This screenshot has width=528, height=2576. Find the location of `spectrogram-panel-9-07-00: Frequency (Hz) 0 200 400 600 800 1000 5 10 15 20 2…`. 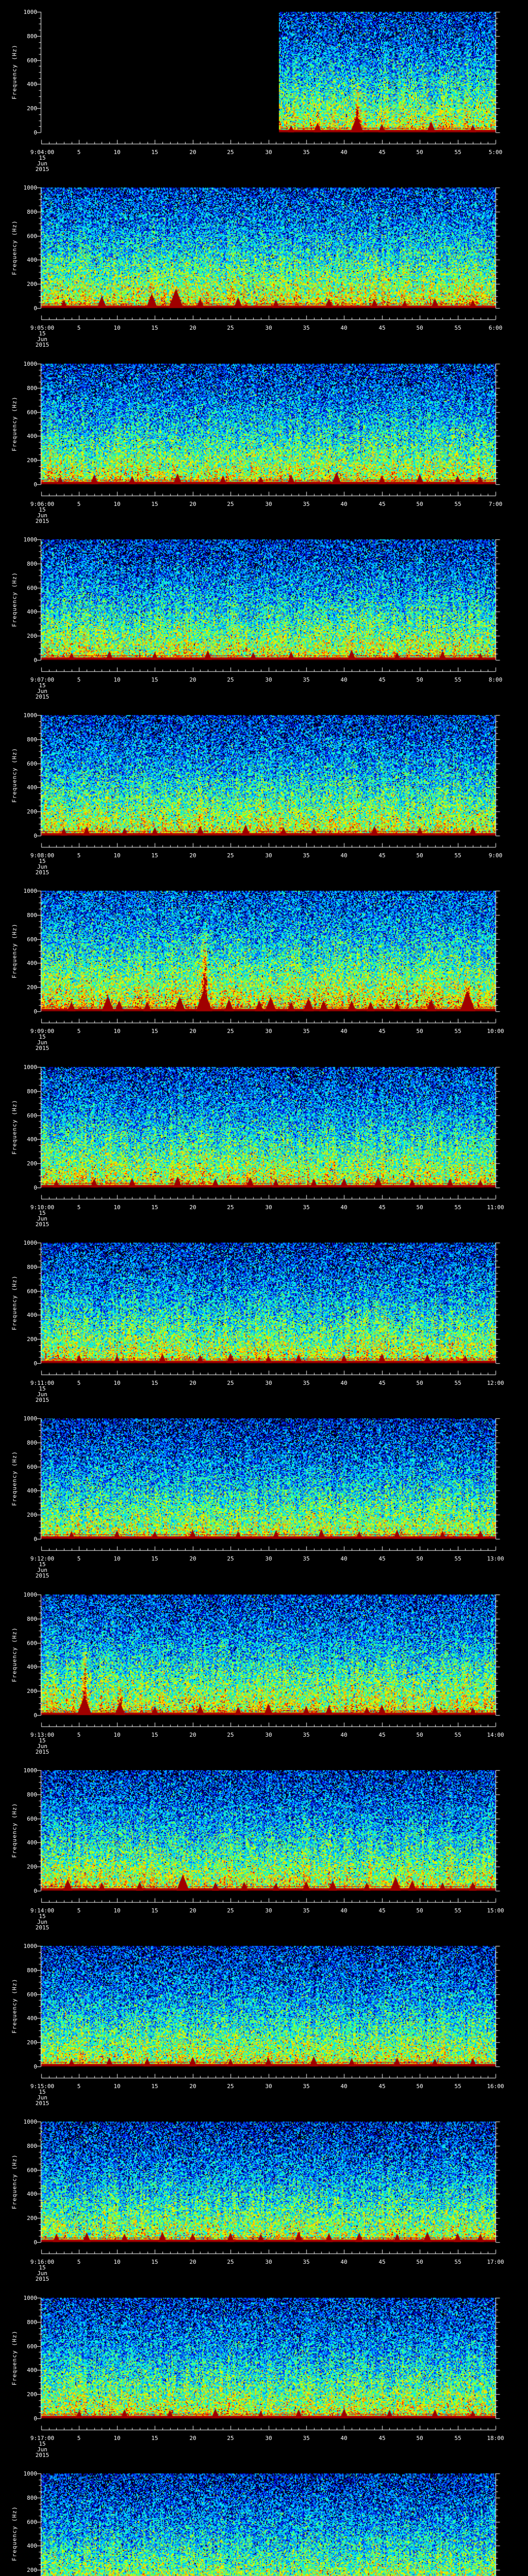

spectrogram-panel-9-07-00: Frequency (Hz) 0 200 400 600 800 1000 5 10 15 20 2… is located at coordinates (264, 616).